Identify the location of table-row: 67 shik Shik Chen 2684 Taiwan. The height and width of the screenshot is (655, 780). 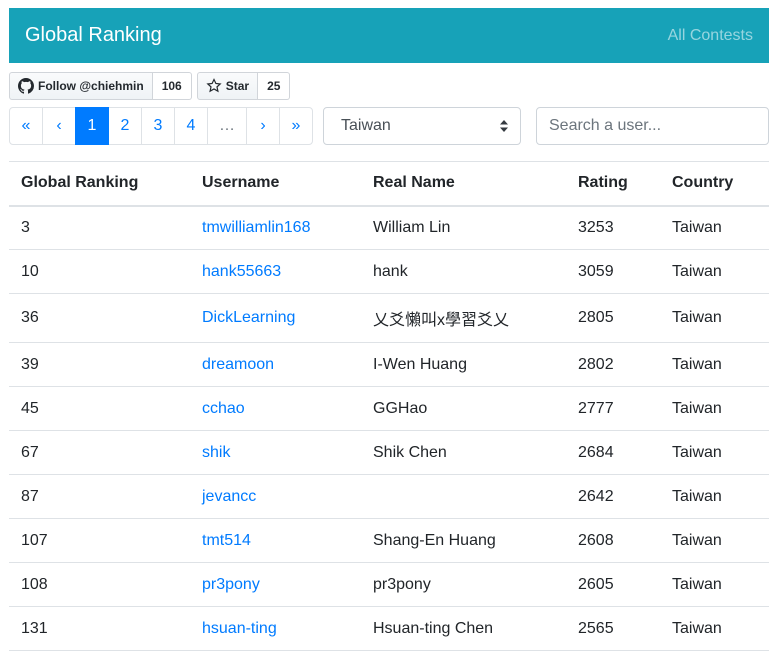
(389, 452).